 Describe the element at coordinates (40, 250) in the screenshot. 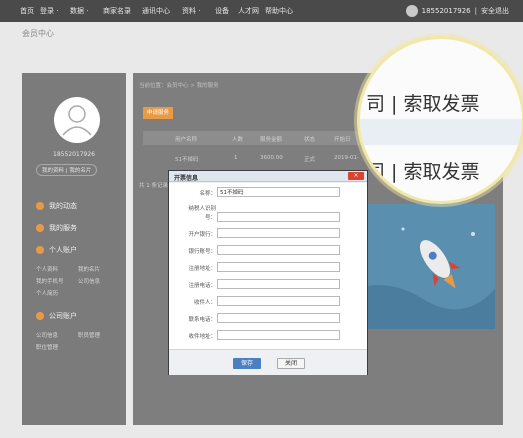

I see `account-icon` at that location.